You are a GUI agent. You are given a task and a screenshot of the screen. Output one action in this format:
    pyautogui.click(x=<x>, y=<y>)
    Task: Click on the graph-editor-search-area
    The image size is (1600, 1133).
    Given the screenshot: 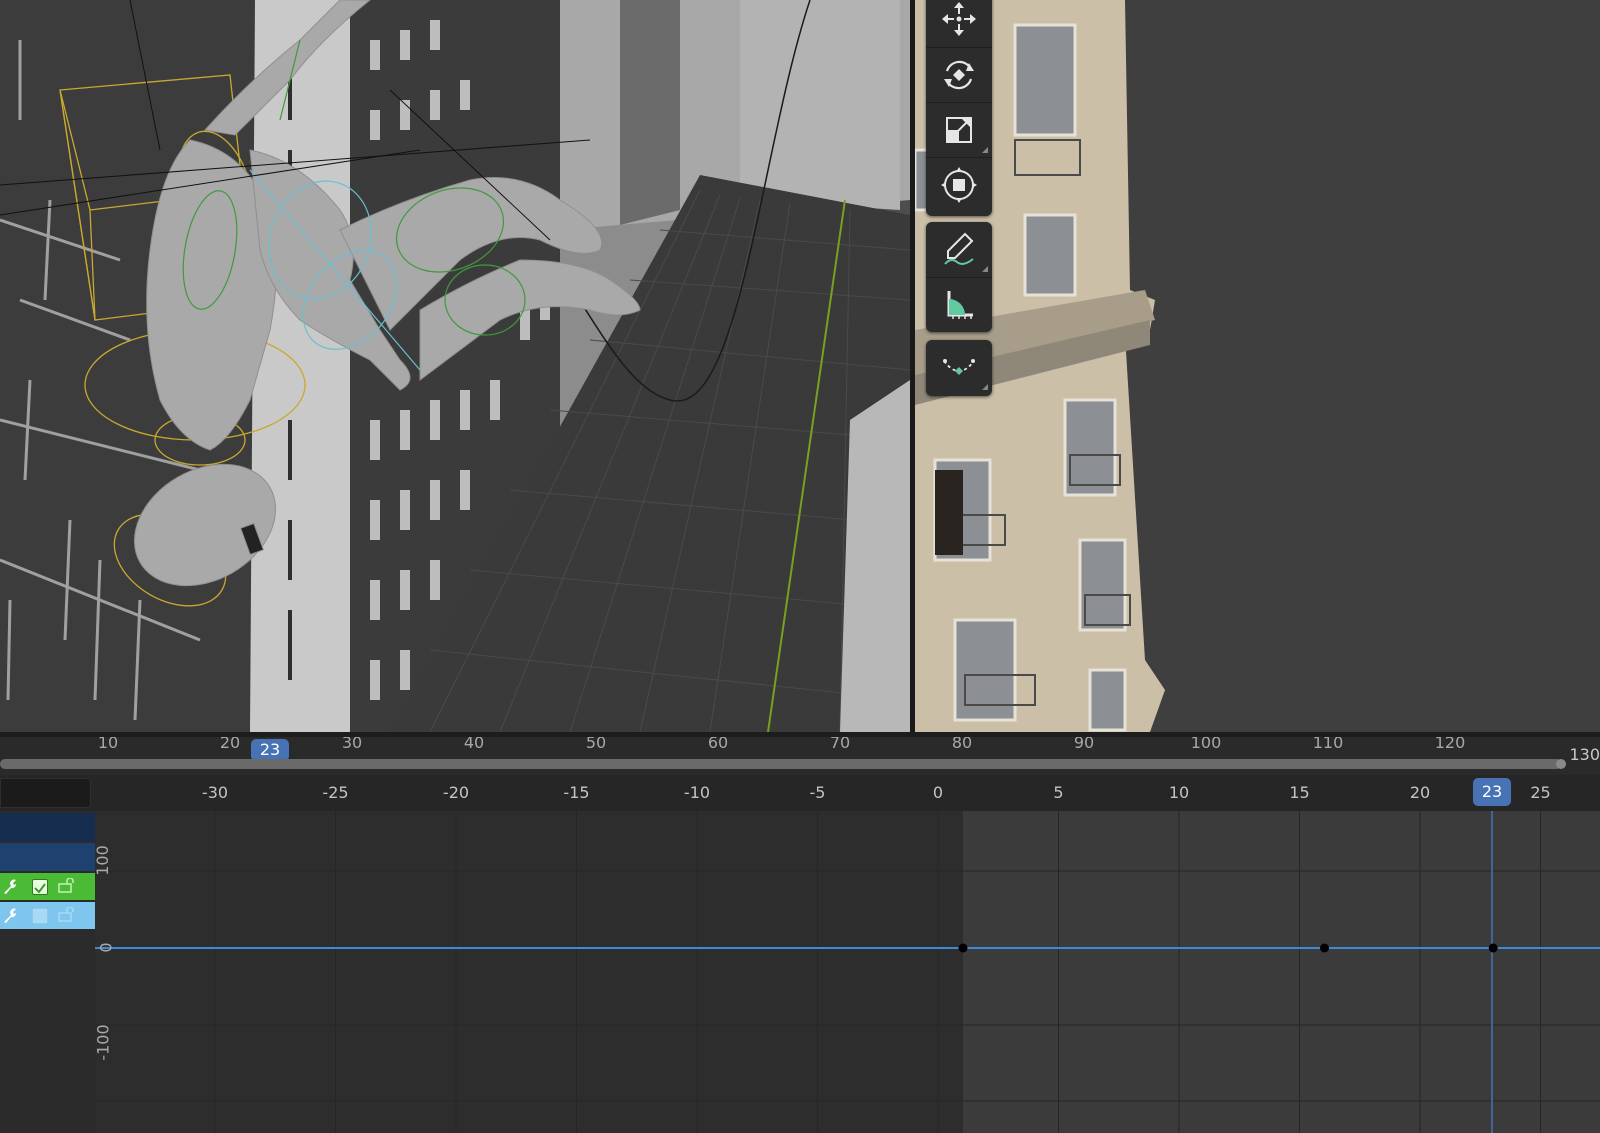 What is the action you would take?
    pyautogui.click(x=47, y=793)
    